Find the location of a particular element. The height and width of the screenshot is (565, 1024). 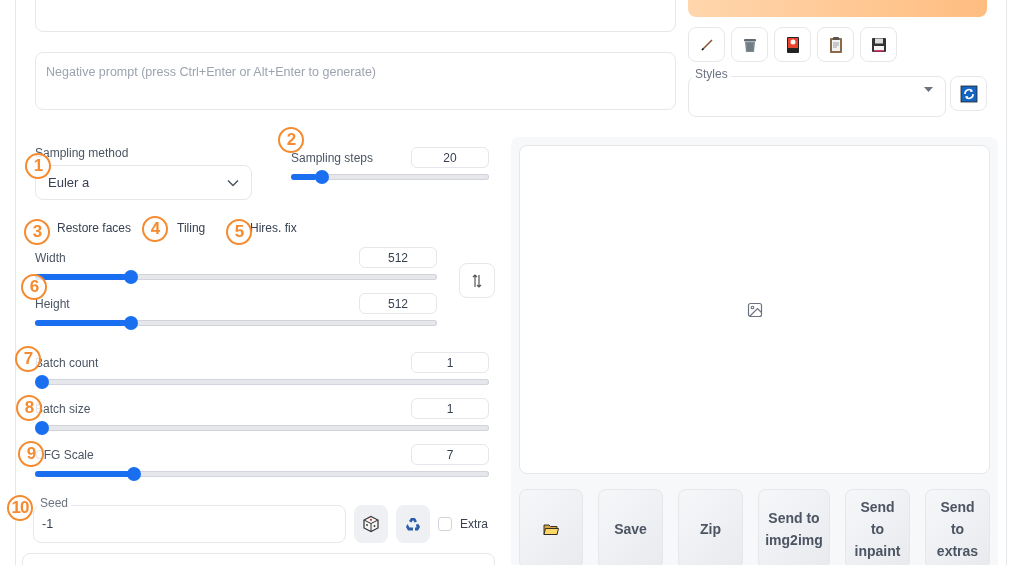

checkbox-label: Hires. fix is located at coordinates (273, 228).